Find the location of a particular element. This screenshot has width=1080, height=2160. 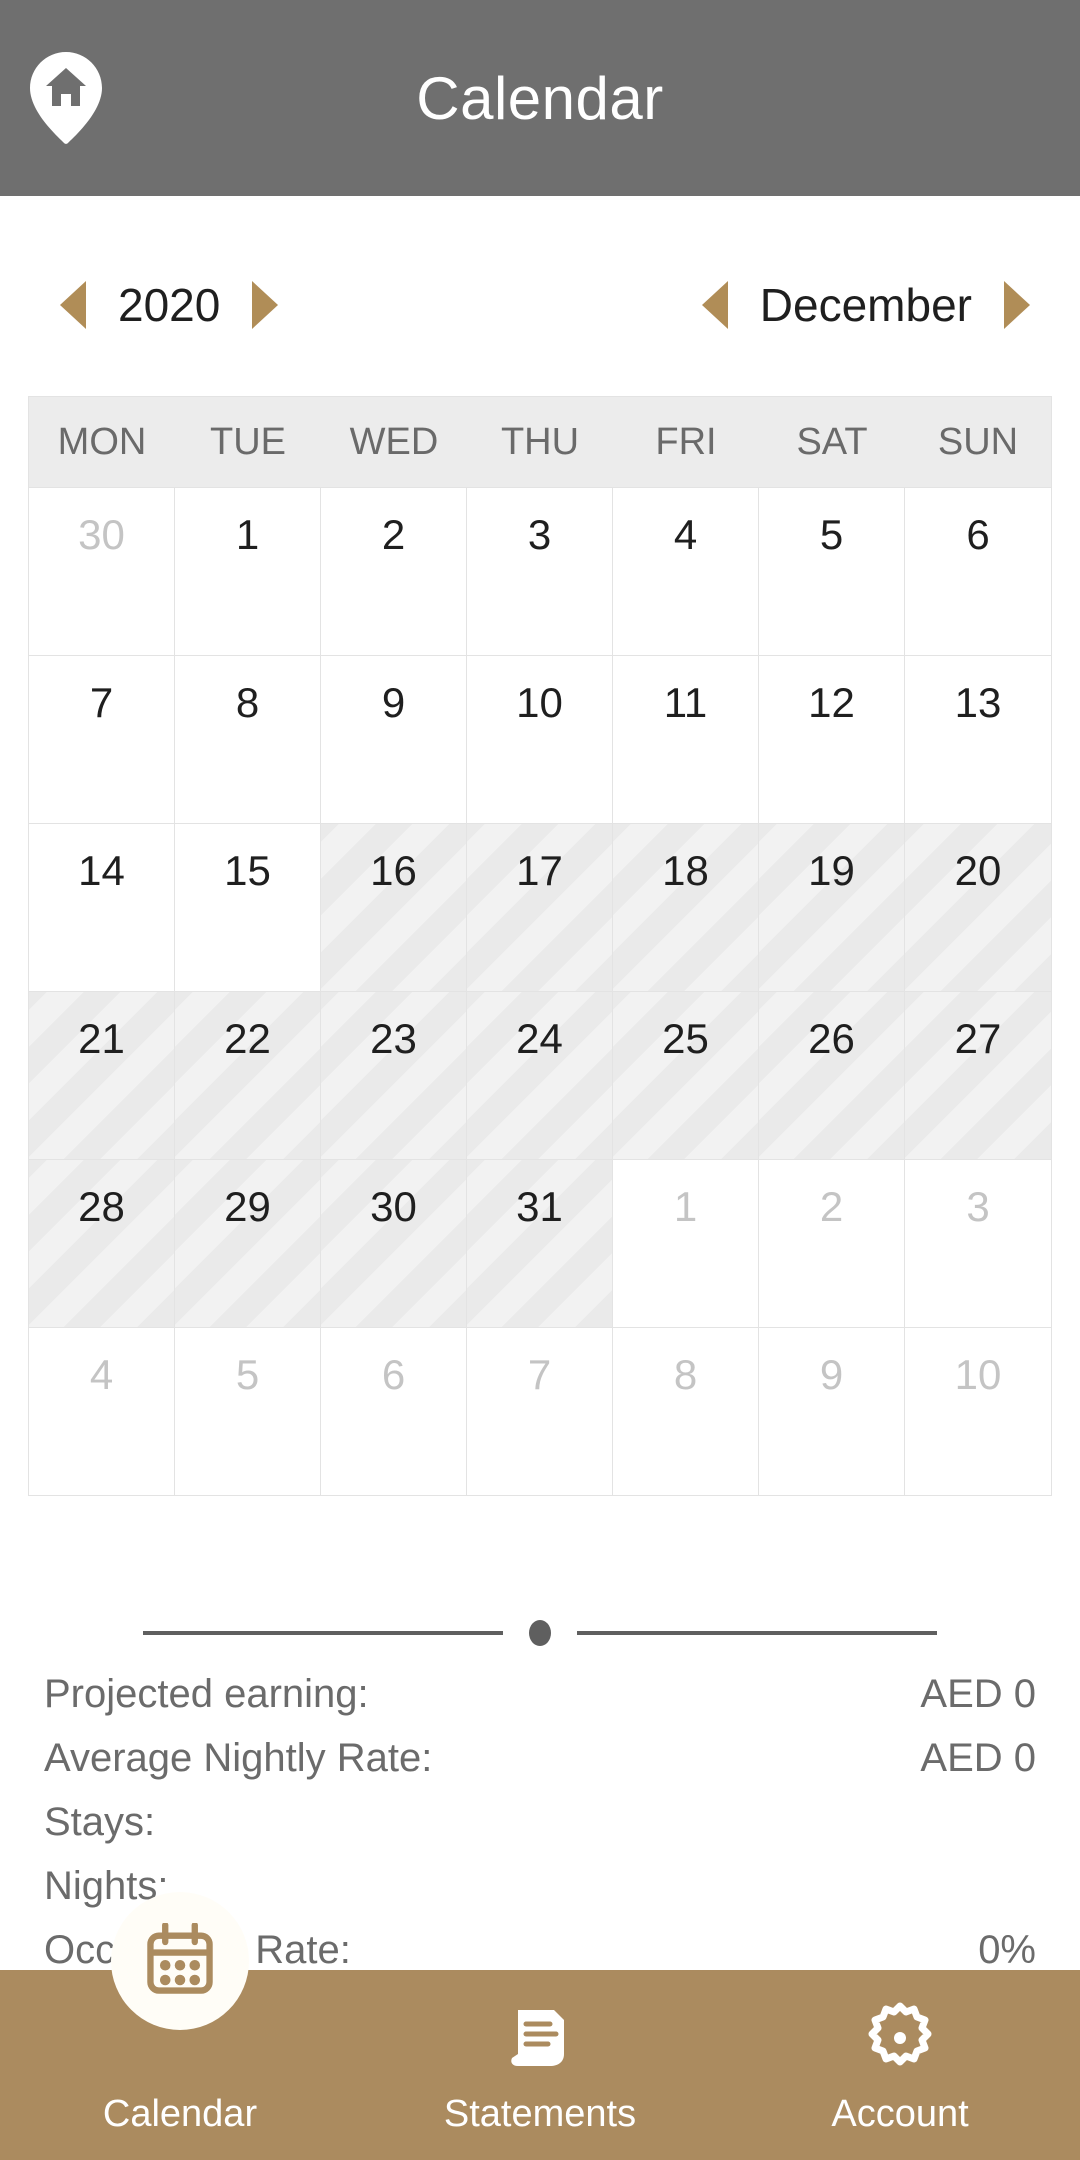

nav-label-statements: Statements is located at coordinates (540, 2114).